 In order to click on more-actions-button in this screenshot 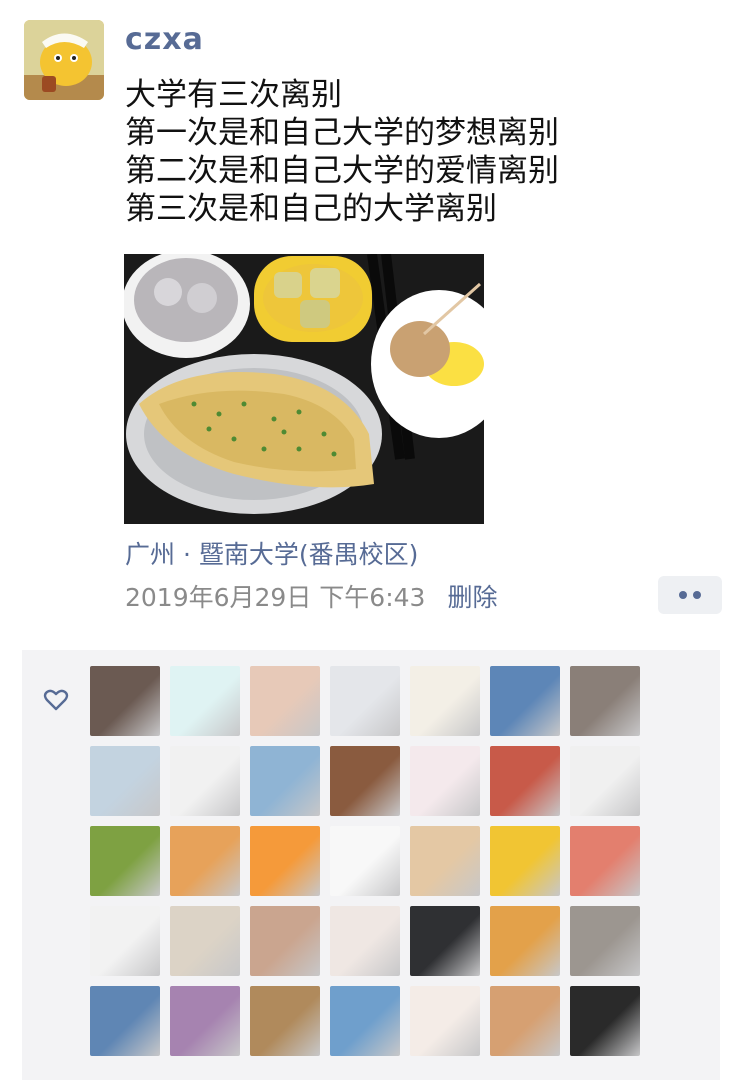, I will do `click(690, 595)`.